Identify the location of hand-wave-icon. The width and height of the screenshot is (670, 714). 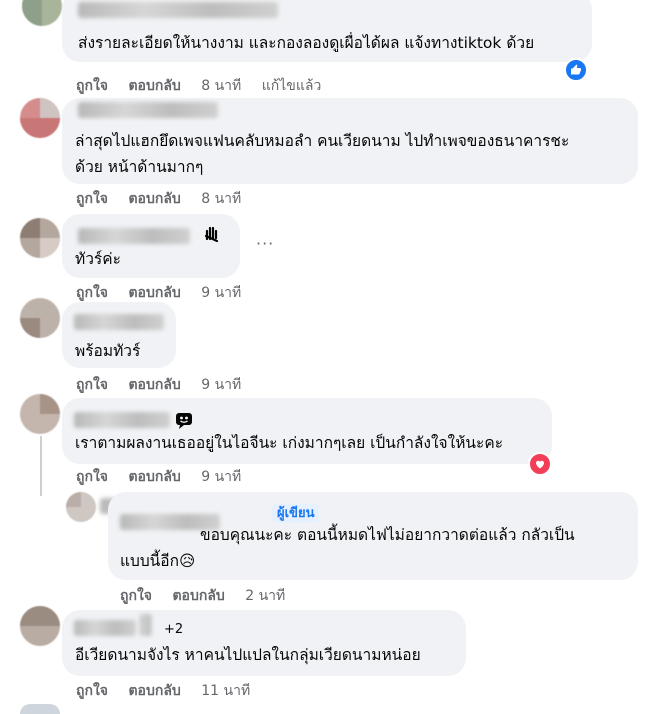
(212, 234).